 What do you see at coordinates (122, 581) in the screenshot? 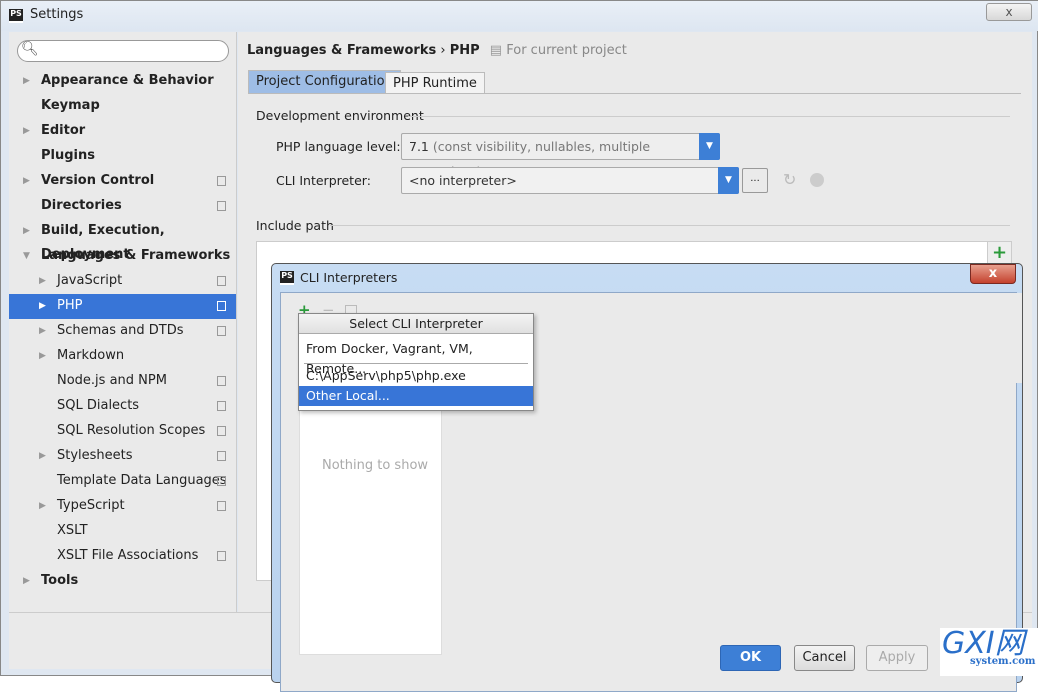
I see `sidebar-item-tools: ▶ Tools` at bounding box center [122, 581].